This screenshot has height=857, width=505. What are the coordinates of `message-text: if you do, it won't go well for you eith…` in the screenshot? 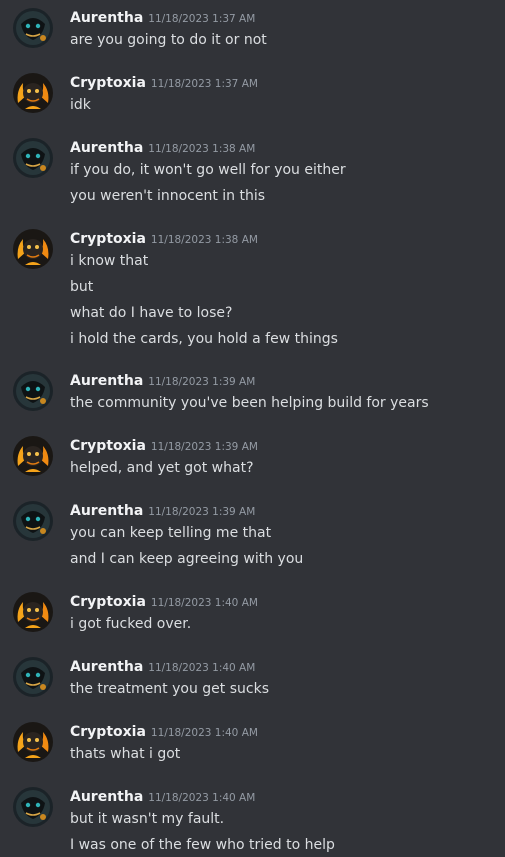 It's located at (208, 170).